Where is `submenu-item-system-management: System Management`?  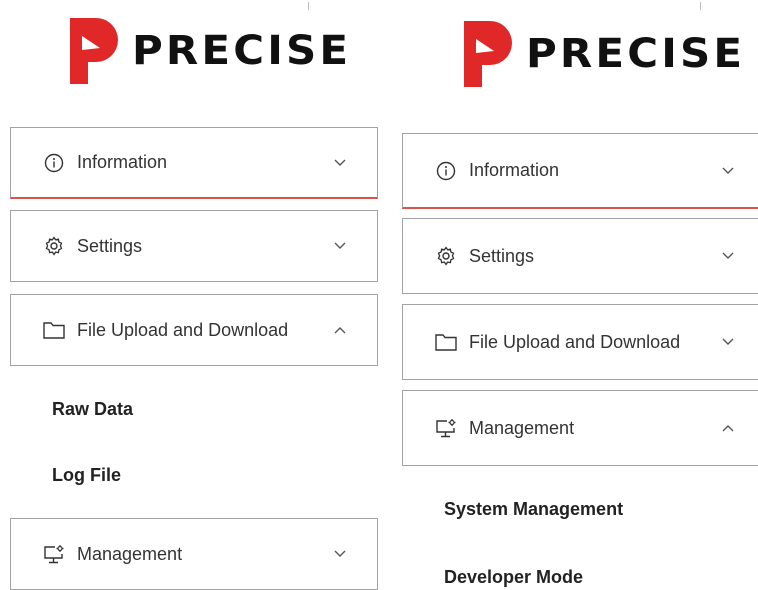
submenu-item-system-management: System Management is located at coordinates (533, 509).